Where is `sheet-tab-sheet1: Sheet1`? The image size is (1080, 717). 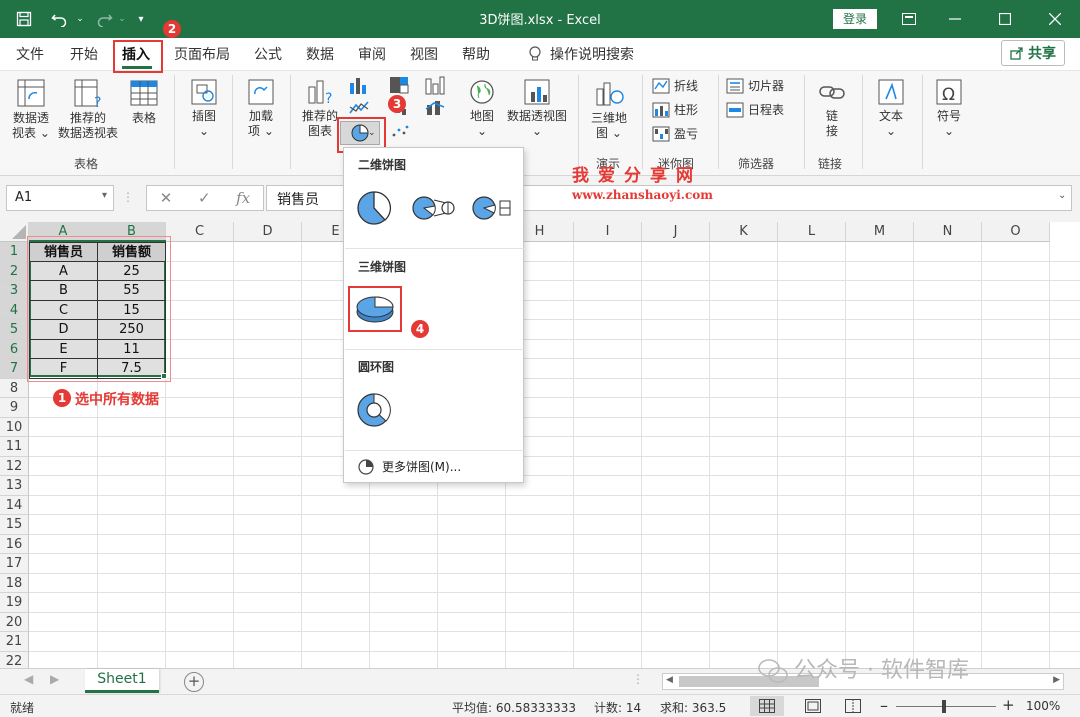 sheet-tab-sheet1: Sheet1 is located at coordinates (122, 681).